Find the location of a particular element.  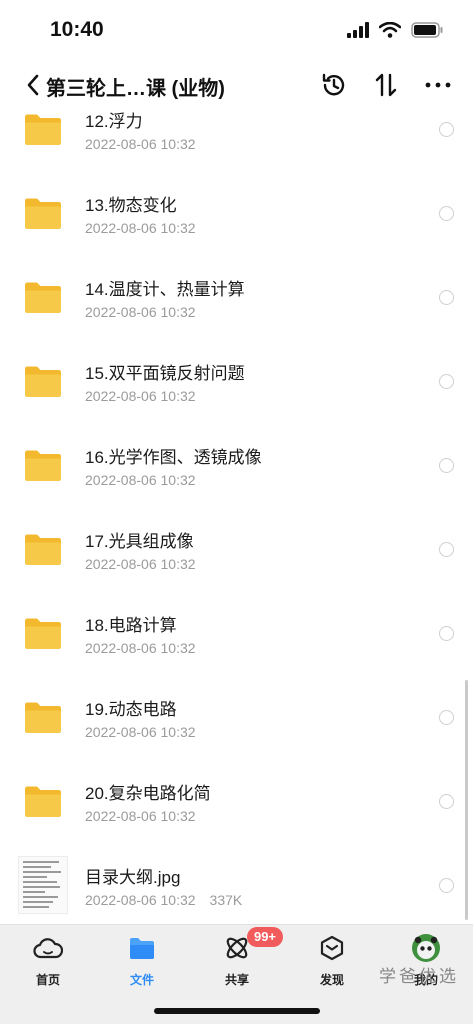

nav-bar: 第三轮上…课 (业物) is located at coordinates (236, 84).